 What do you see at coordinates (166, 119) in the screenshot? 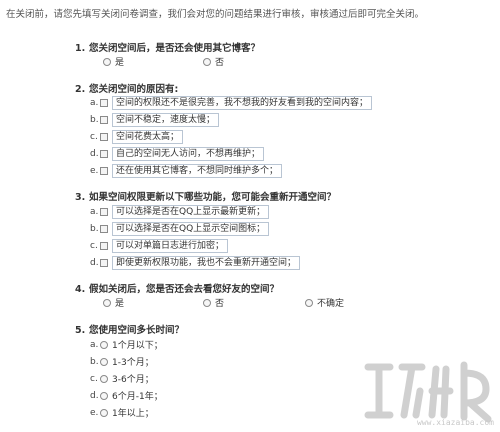
I see `option-label: 空间不稳定，速度太慢；` at bounding box center [166, 119].